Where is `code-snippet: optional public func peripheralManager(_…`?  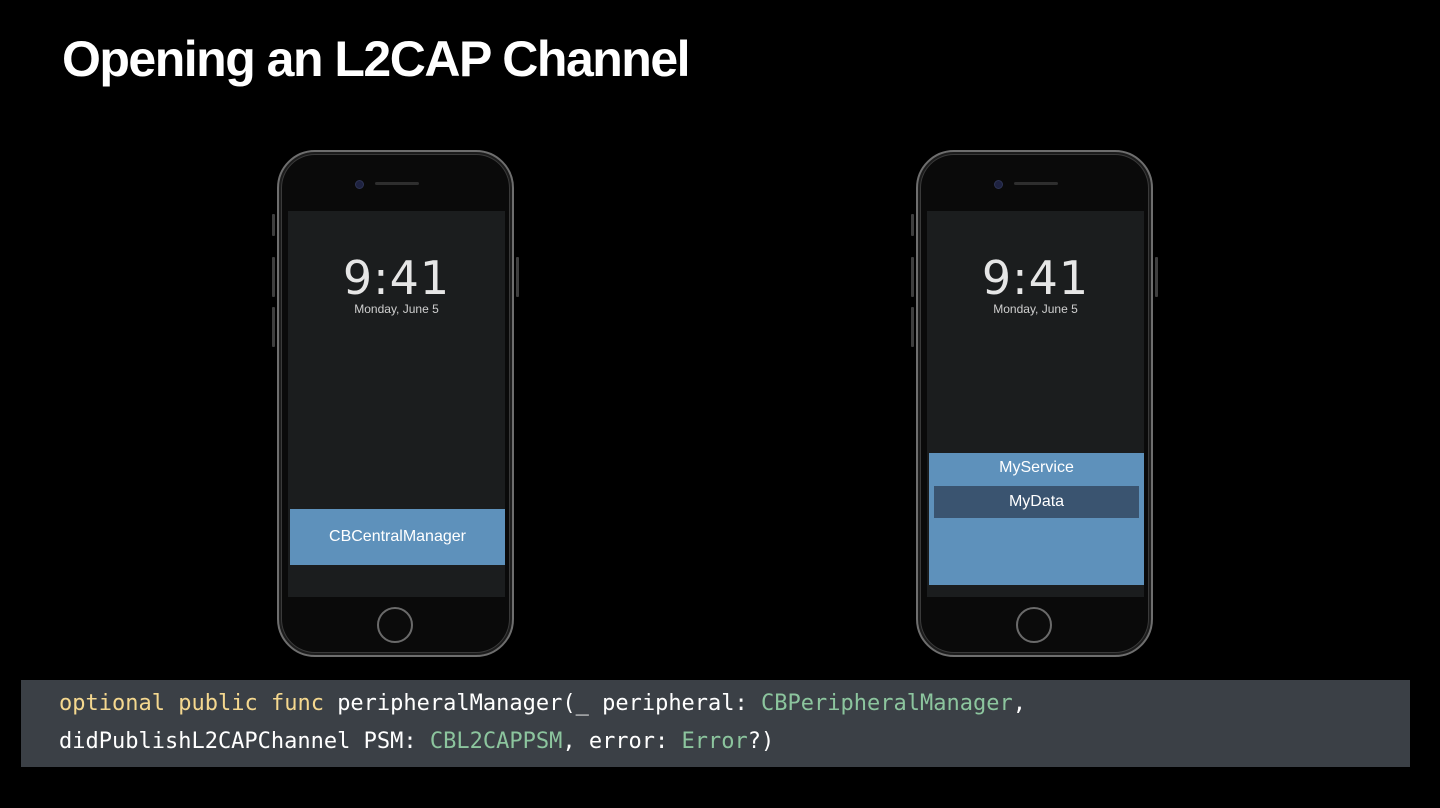
code-snippet: optional public func peripheralManager(_… is located at coordinates (715, 723).